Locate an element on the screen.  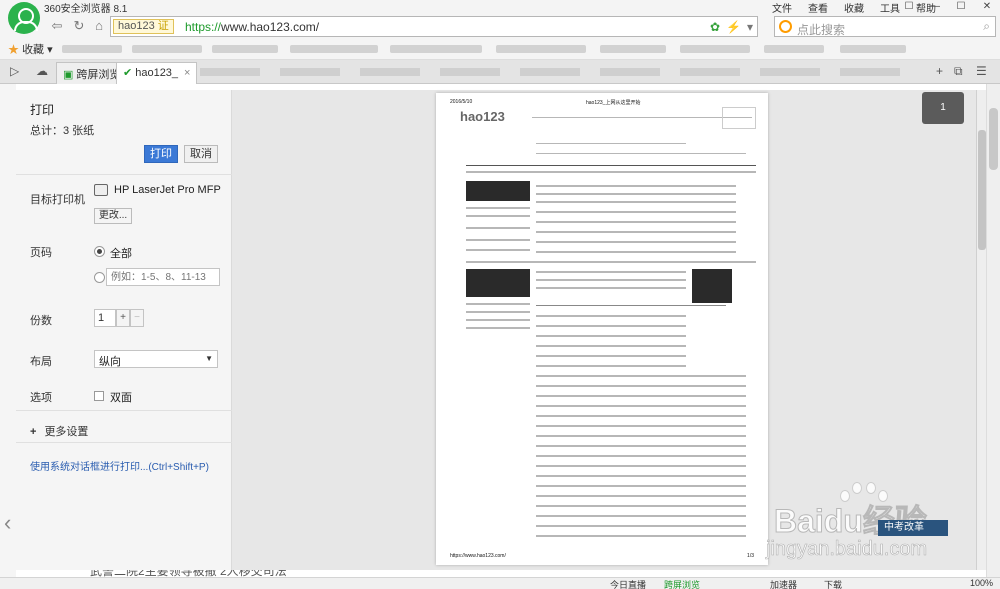
menu-favorites: 收藏 is located at coordinates (854, 7).